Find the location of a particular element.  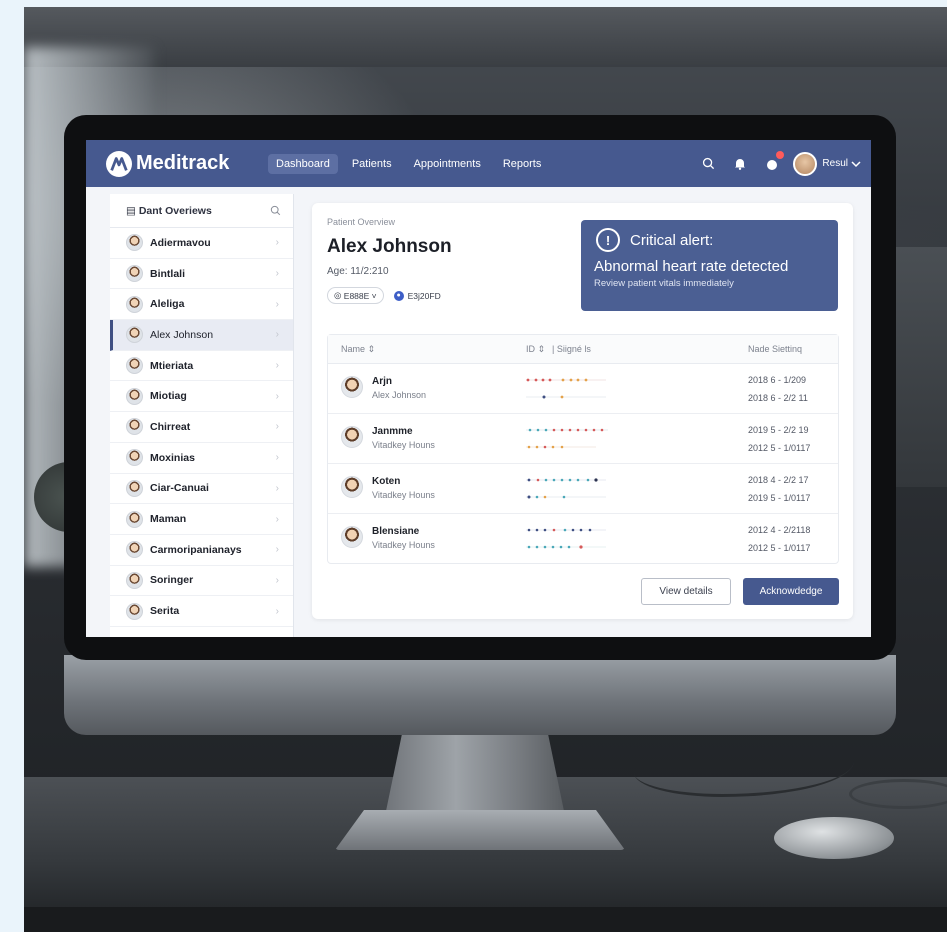

notification-dot is located at coordinates (780, 154).